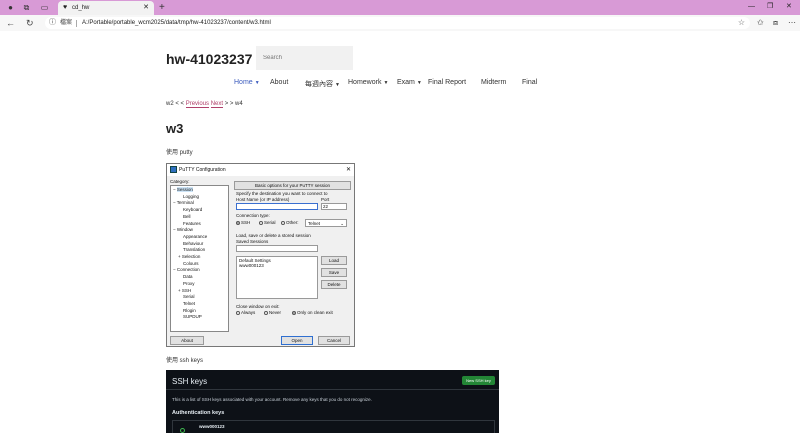 The width and height of the screenshot is (800, 433). I want to click on tree-item: Telnet, so click(189, 303).